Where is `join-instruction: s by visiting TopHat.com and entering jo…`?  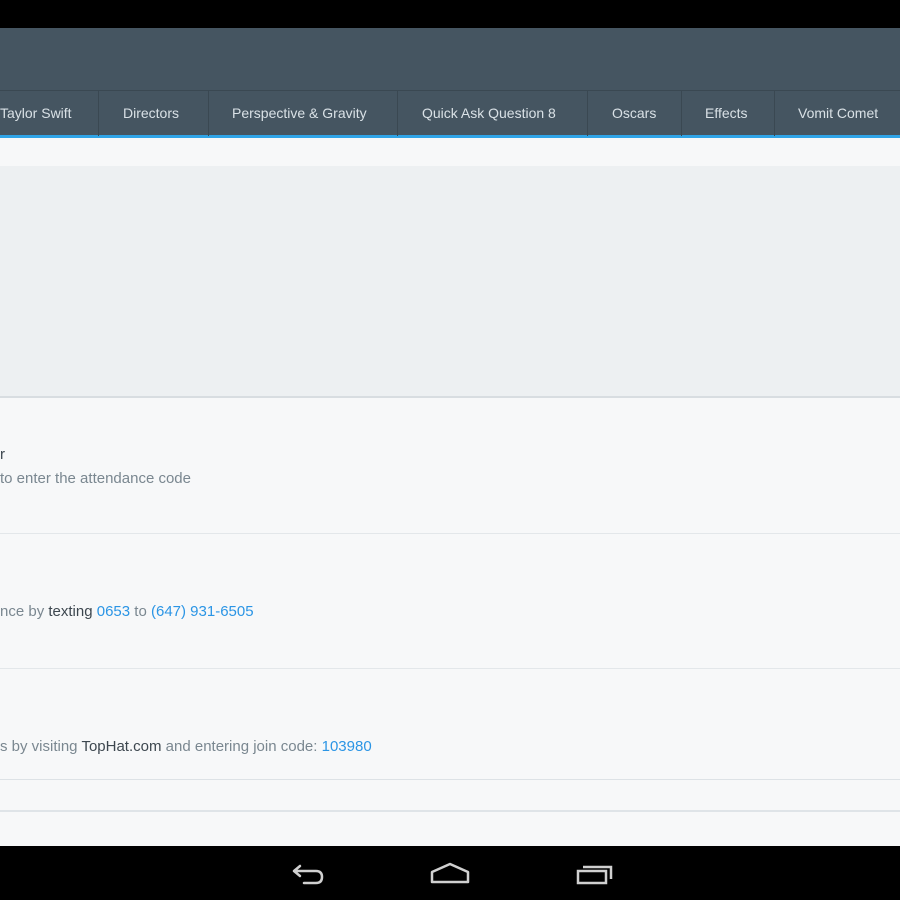
join-instruction: s by visiting TopHat.com and entering jo… is located at coordinates (186, 746).